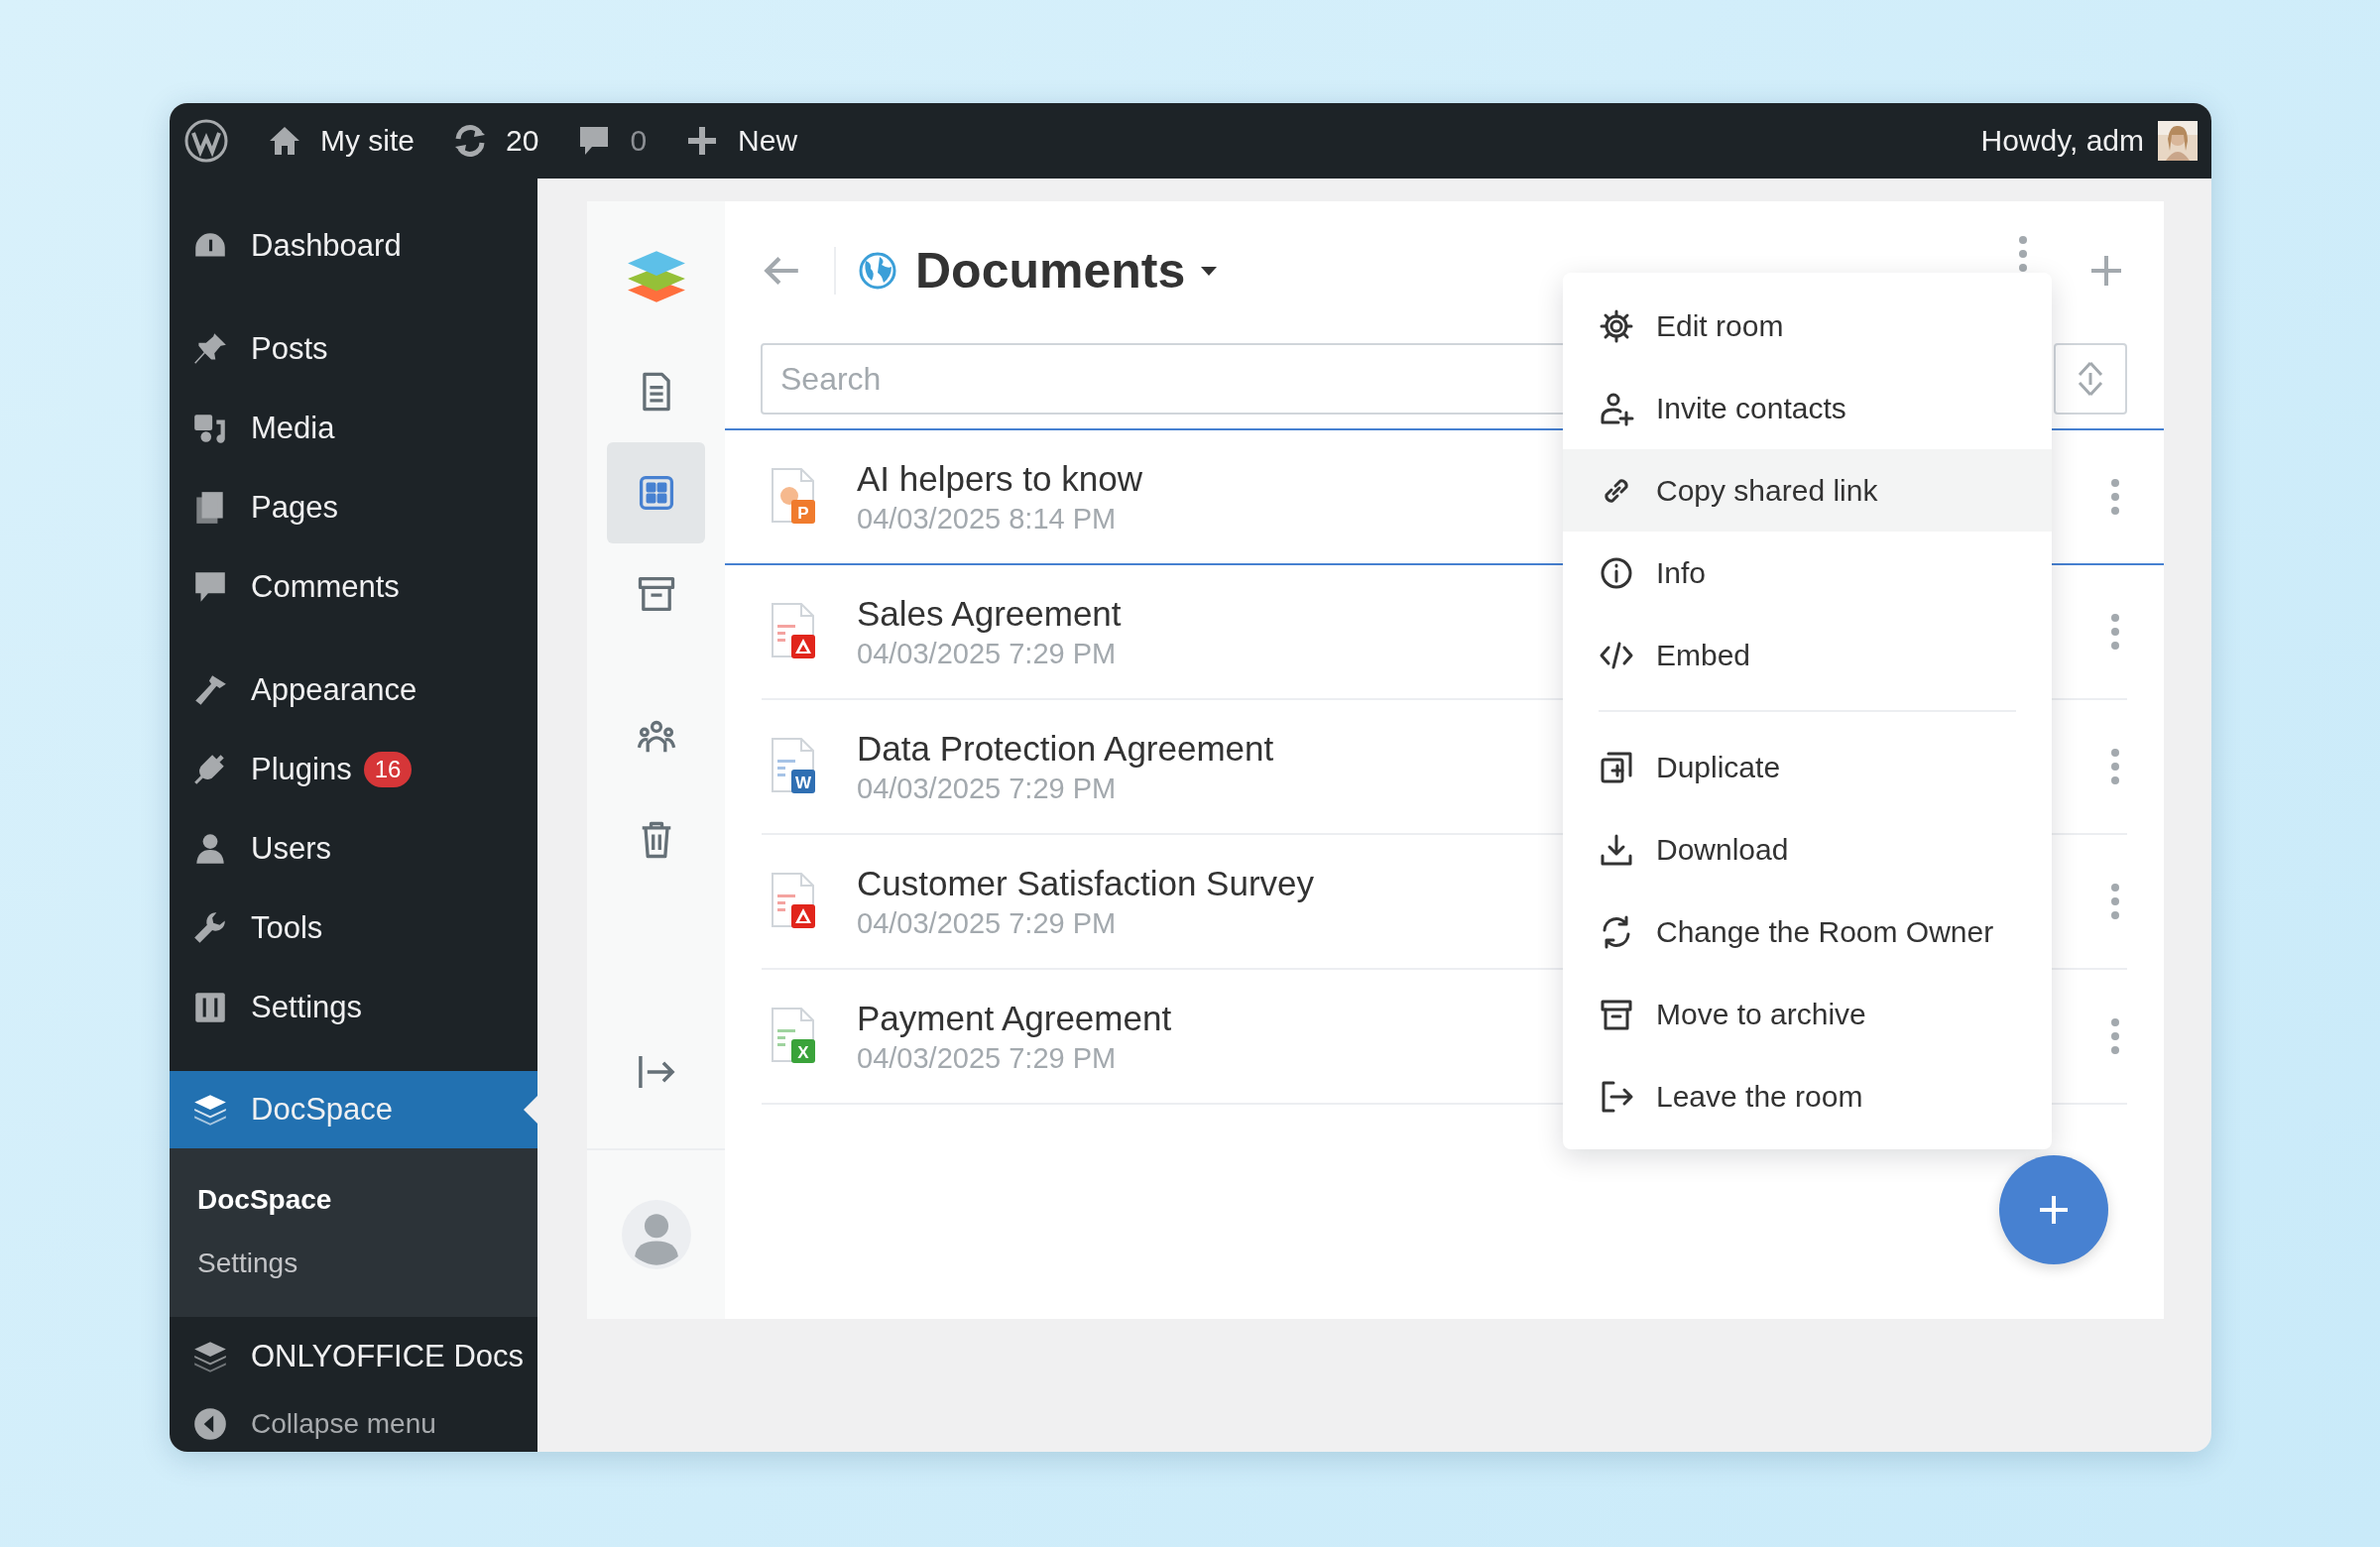 The image size is (2380, 1547). I want to click on sidebar-item: Appearance, so click(353, 690).